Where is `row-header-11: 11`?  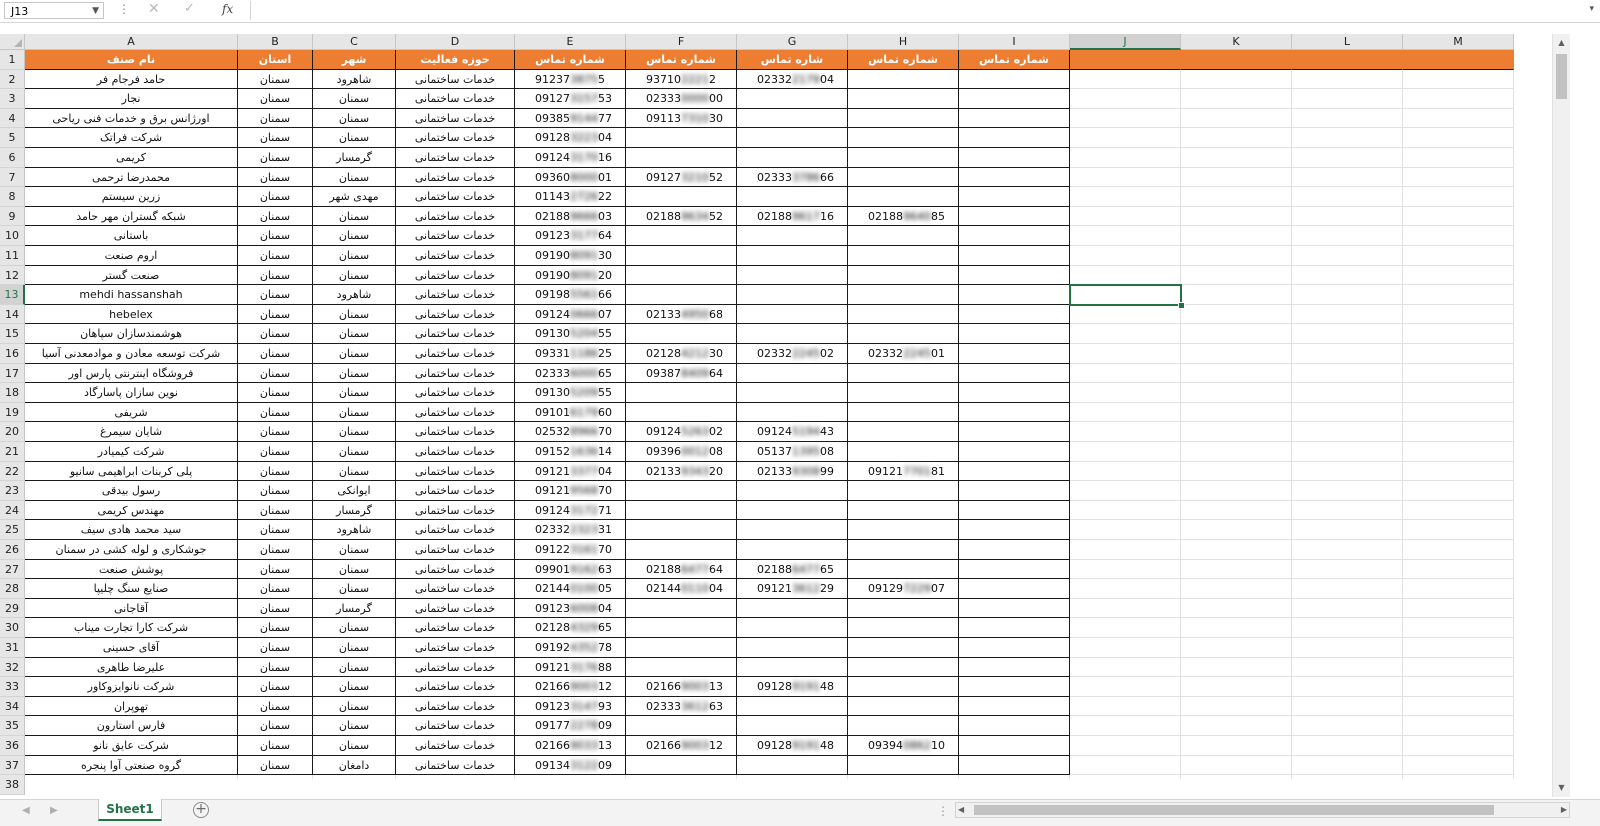
row-header-11: 11 is located at coordinates (12, 256).